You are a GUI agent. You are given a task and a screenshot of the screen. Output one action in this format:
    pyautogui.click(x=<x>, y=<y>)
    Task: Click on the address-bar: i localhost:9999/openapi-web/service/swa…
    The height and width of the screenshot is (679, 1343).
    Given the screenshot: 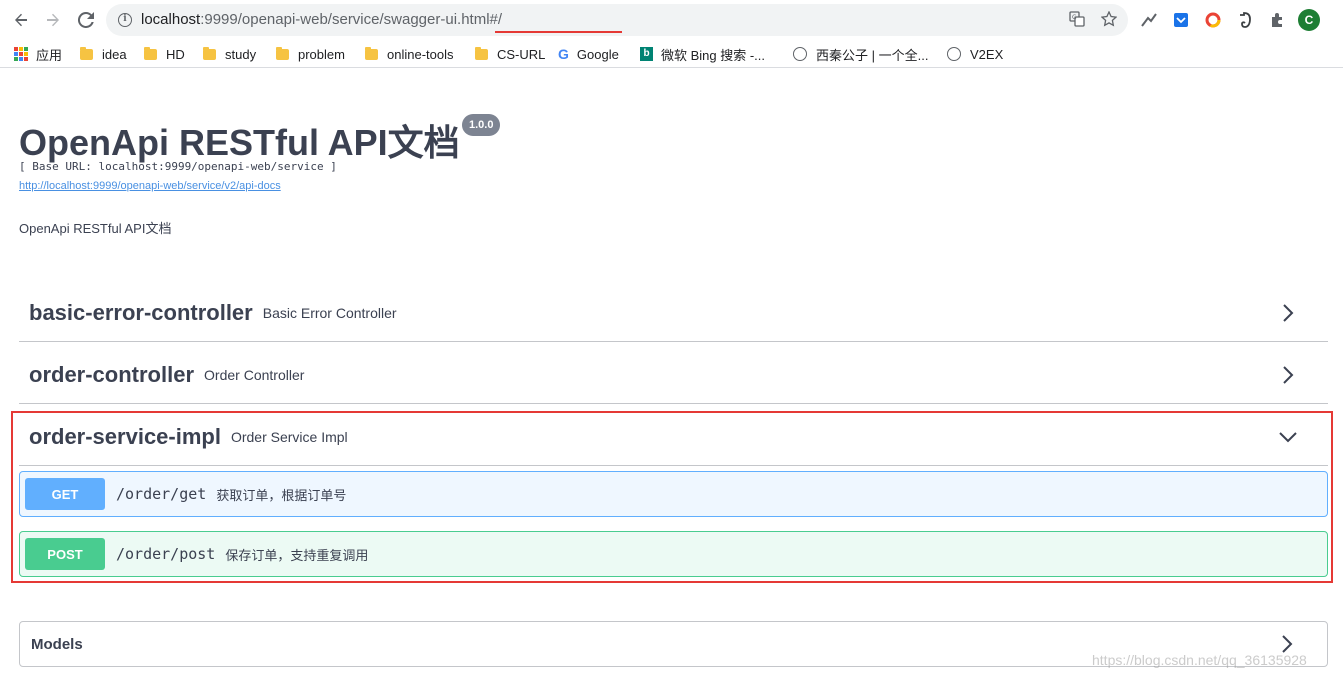 What is the action you would take?
    pyautogui.click(x=617, y=20)
    